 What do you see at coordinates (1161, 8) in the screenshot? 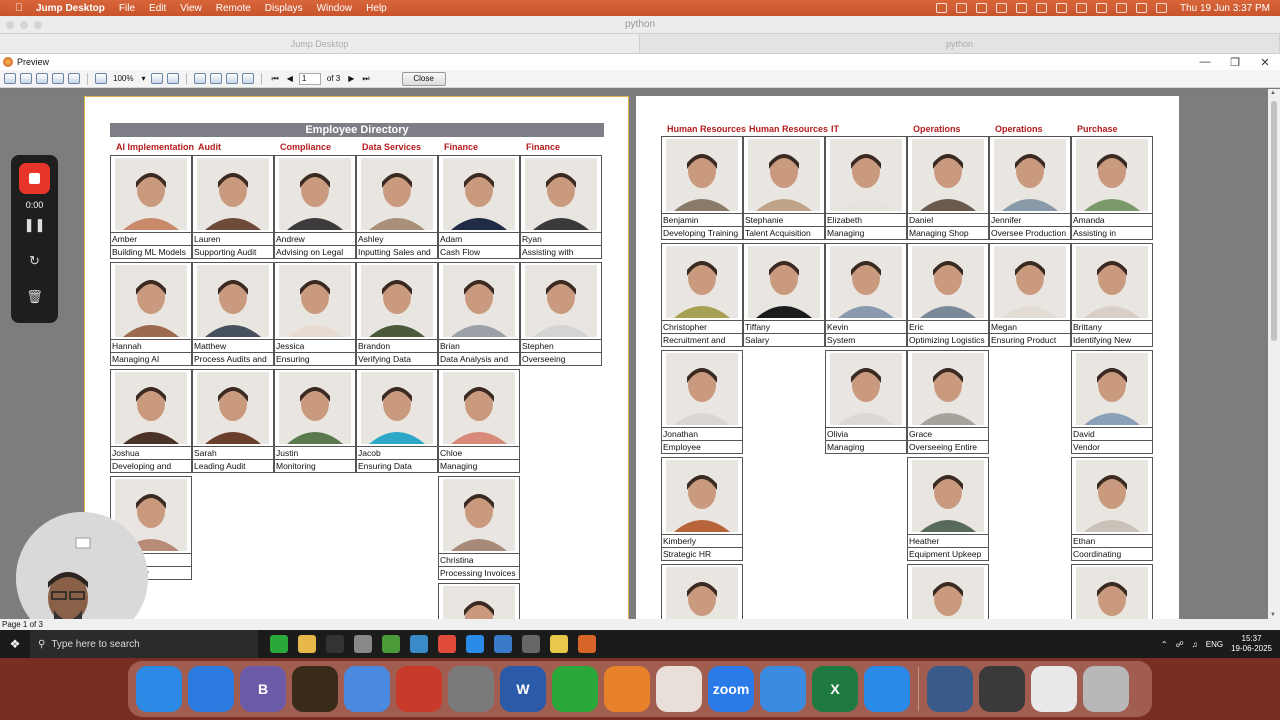
I see `control-center-icon` at bounding box center [1161, 8].